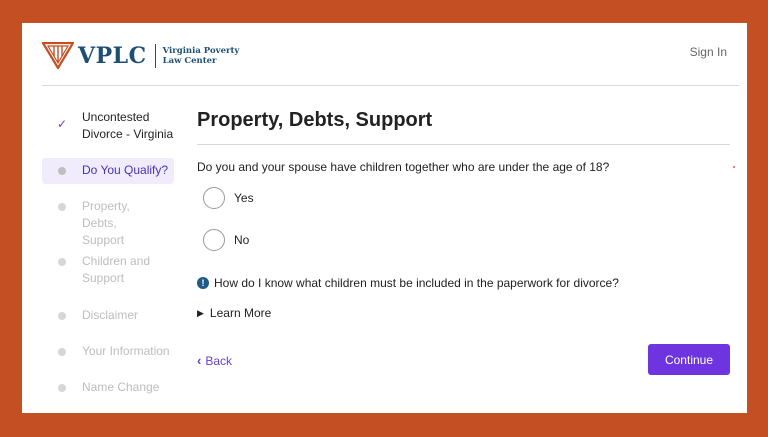 The image size is (768, 437). I want to click on sidebar-step-property-debts-support: Property, Debts, Support, so click(119, 222).